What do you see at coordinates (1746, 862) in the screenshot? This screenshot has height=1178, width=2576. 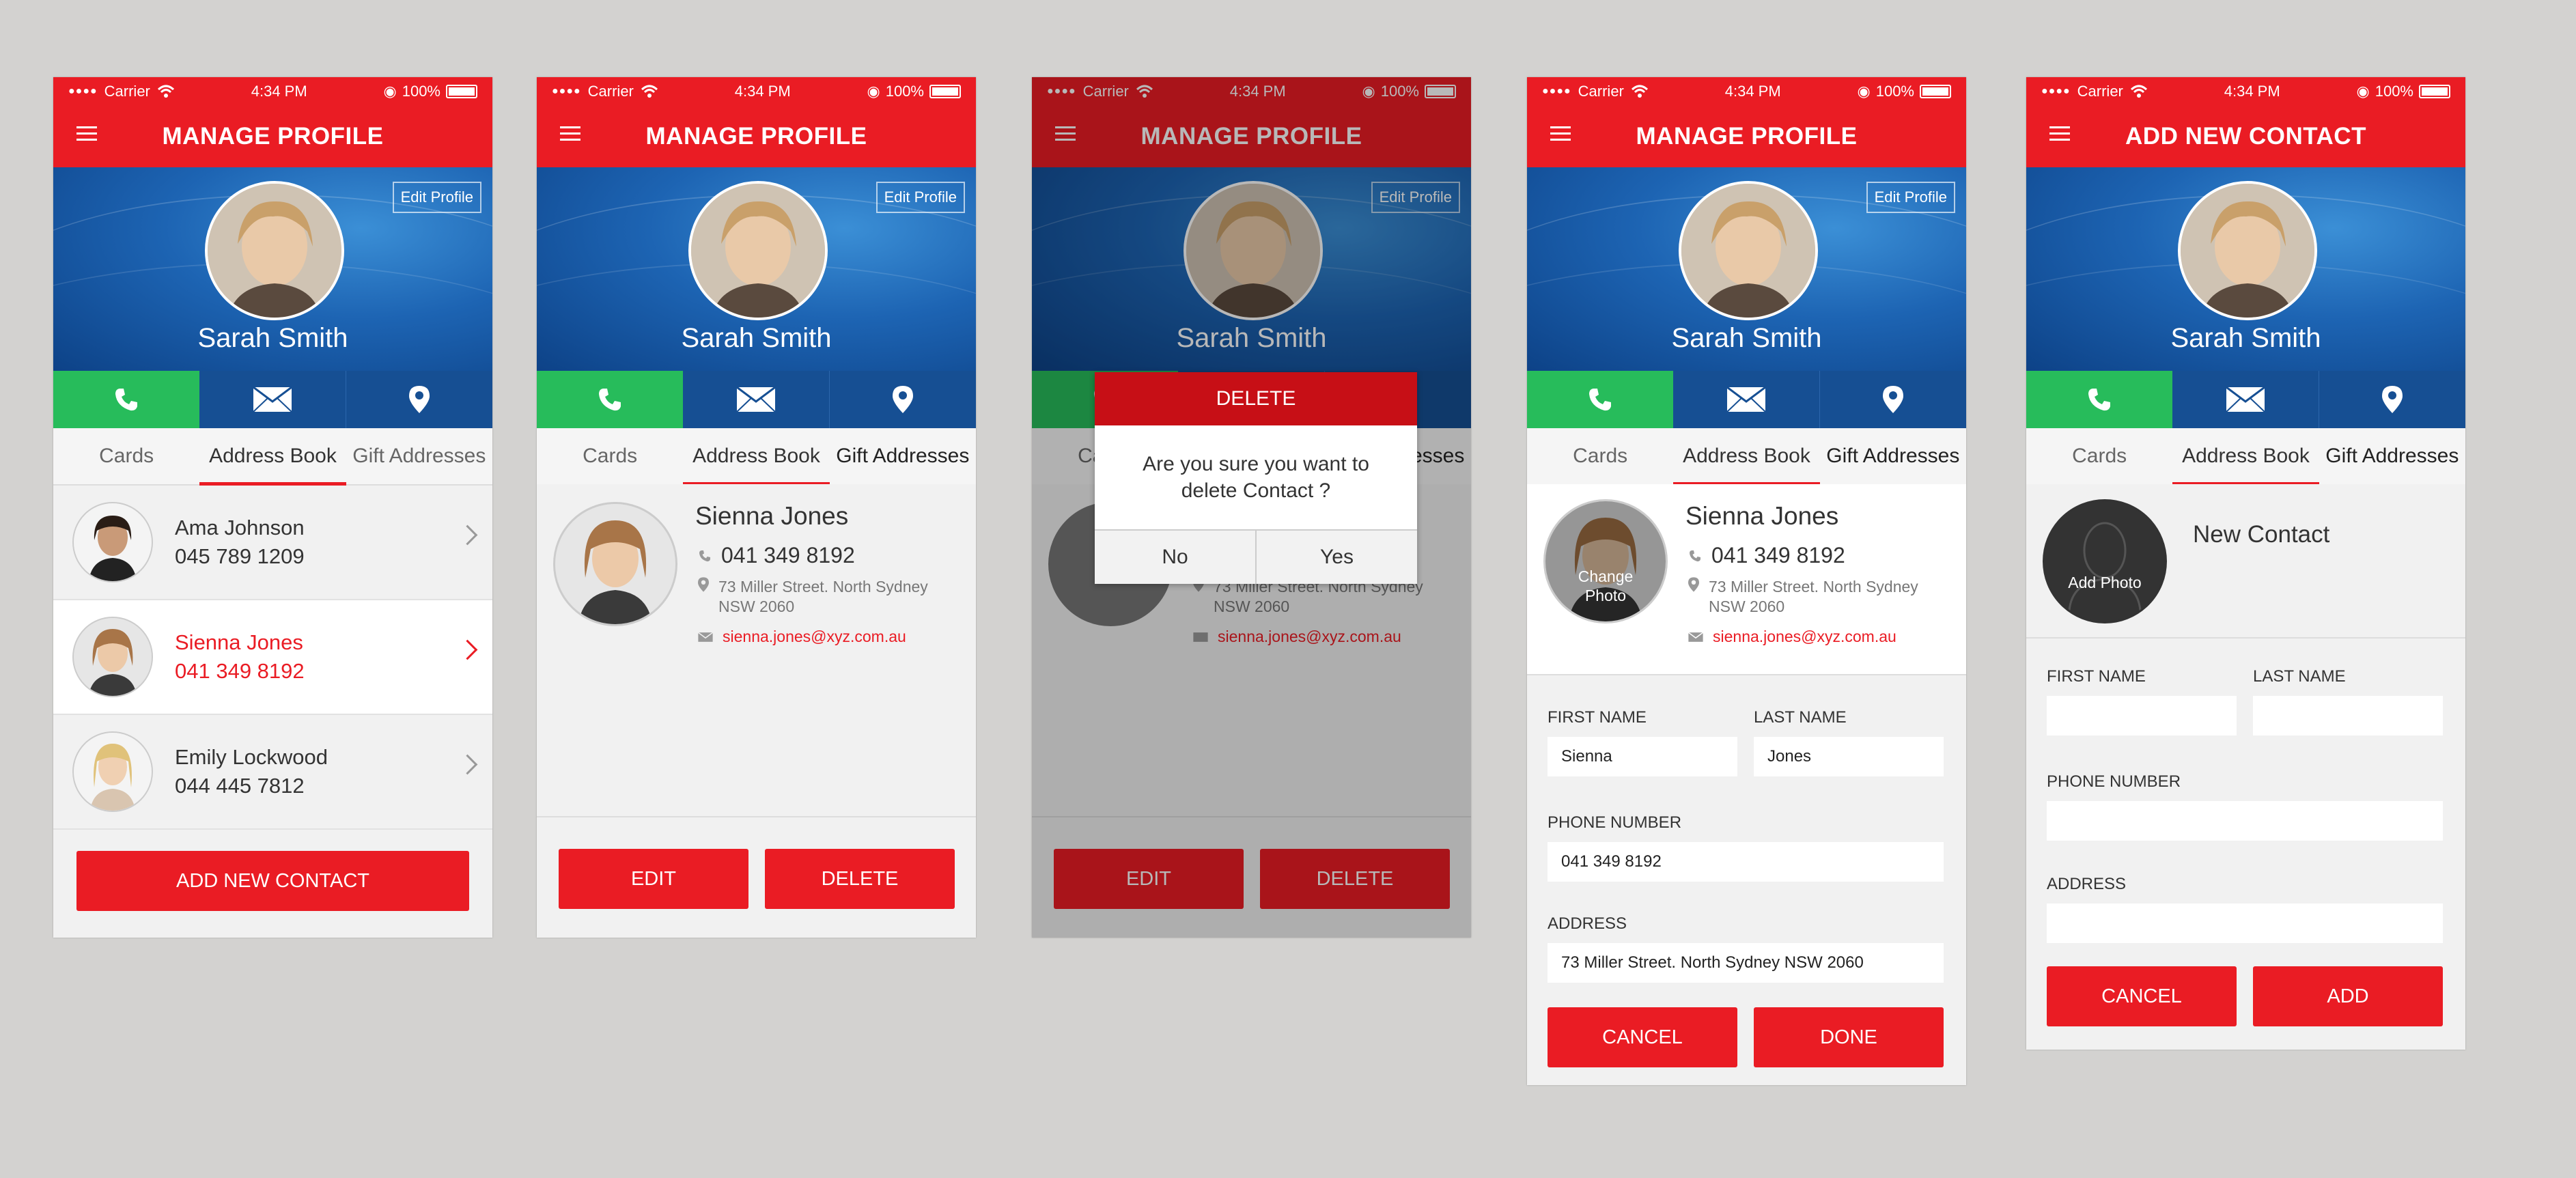 I see `phone-field: 041 349 8192` at bounding box center [1746, 862].